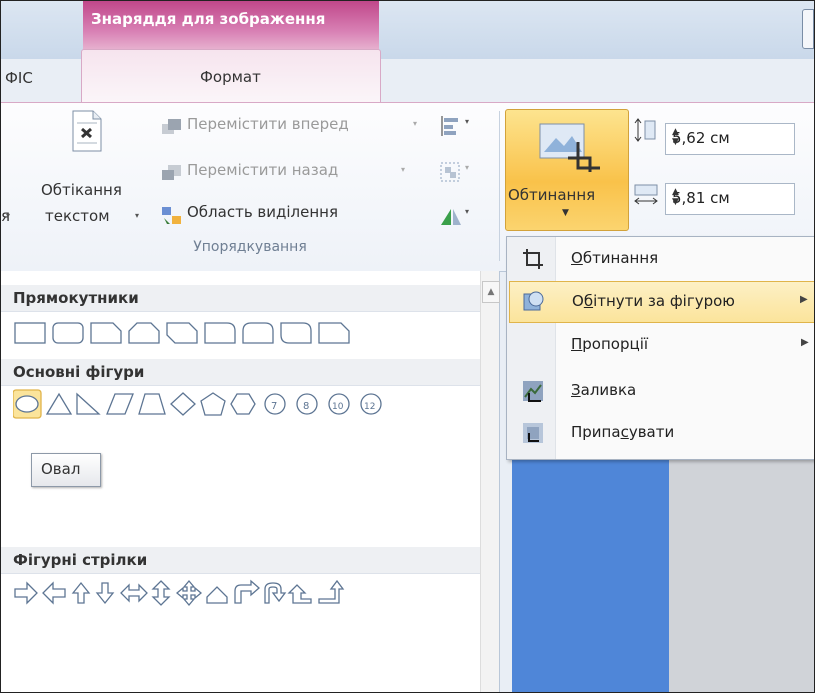  I want to click on width-input: 5,81 см ▲ ▼, so click(730, 199).